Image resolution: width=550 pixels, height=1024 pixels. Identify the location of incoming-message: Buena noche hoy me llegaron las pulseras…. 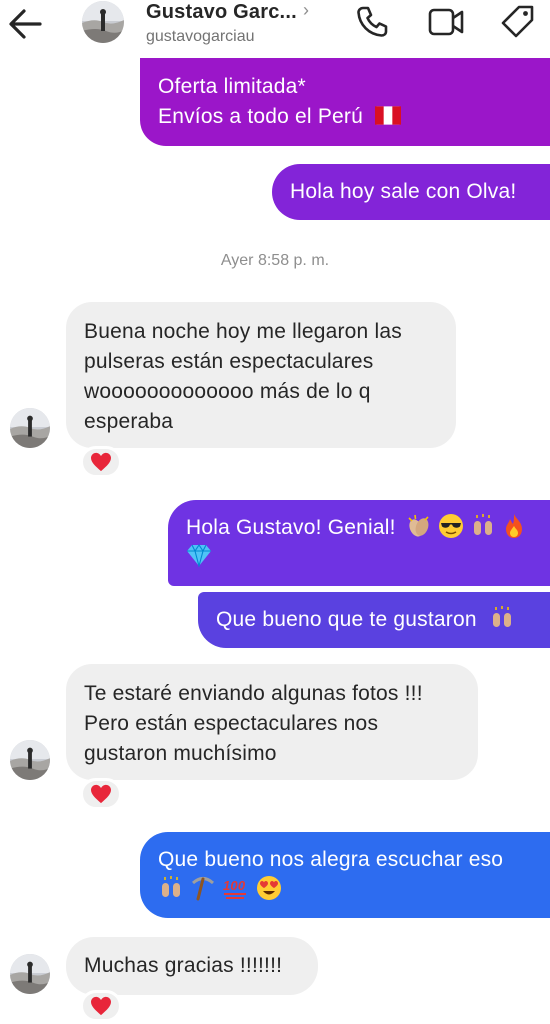
(261, 375).